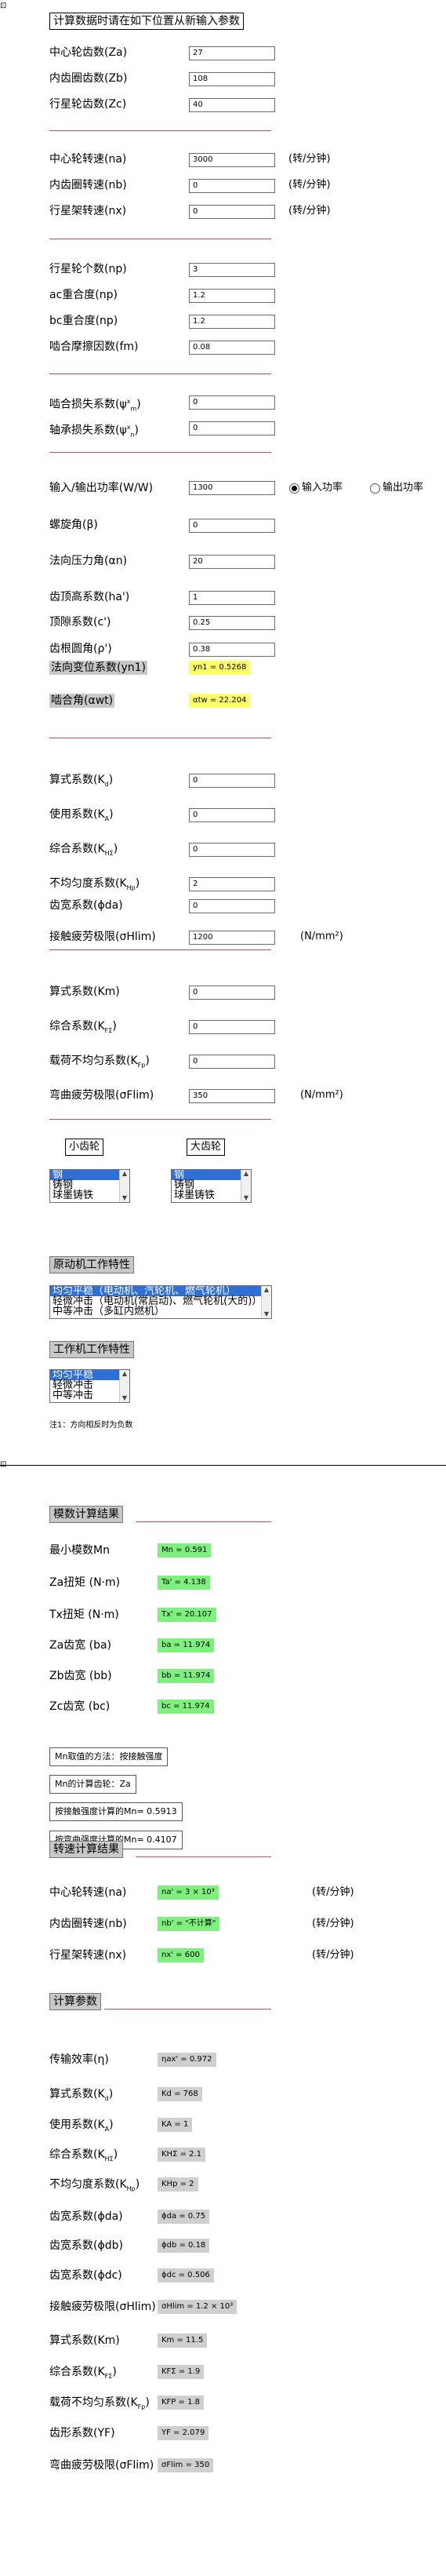 The image size is (446, 2576). What do you see at coordinates (89, 1386) in the screenshot?
I see `work-machine-list: 均匀平稳 轻微冲击 中等冲击 ▲ ▼` at bounding box center [89, 1386].